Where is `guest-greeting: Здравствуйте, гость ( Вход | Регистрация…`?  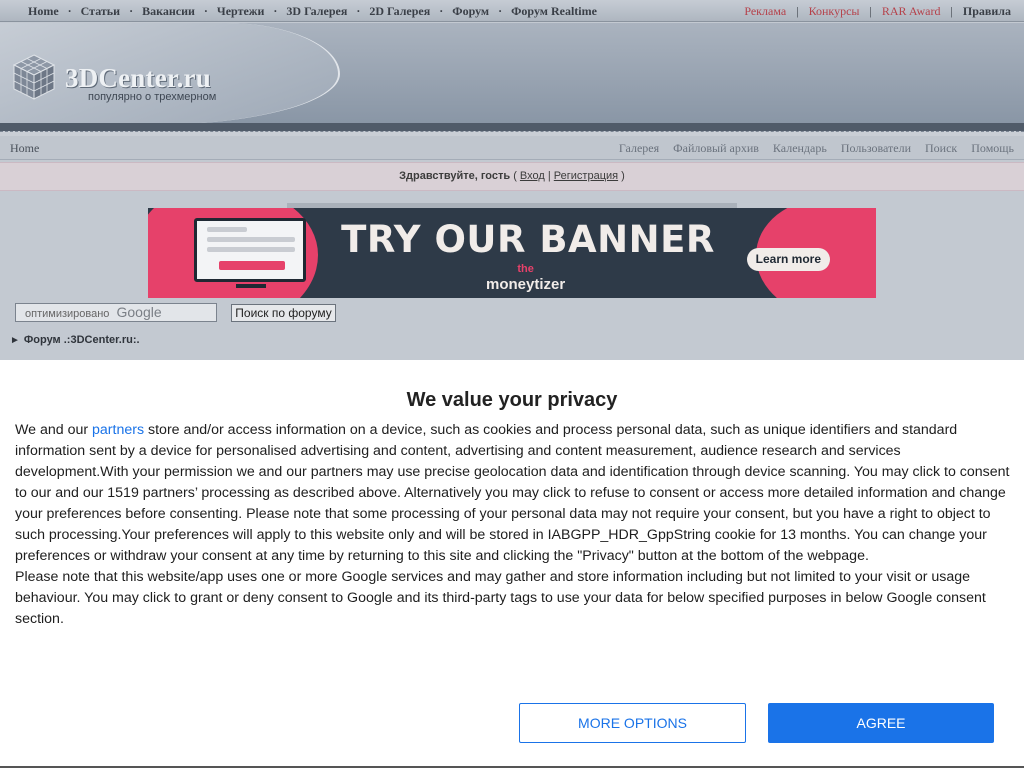
guest-greeting: Здравствуйте, гость ( Вход | Регистрация… is located at coordinates (512, 176).